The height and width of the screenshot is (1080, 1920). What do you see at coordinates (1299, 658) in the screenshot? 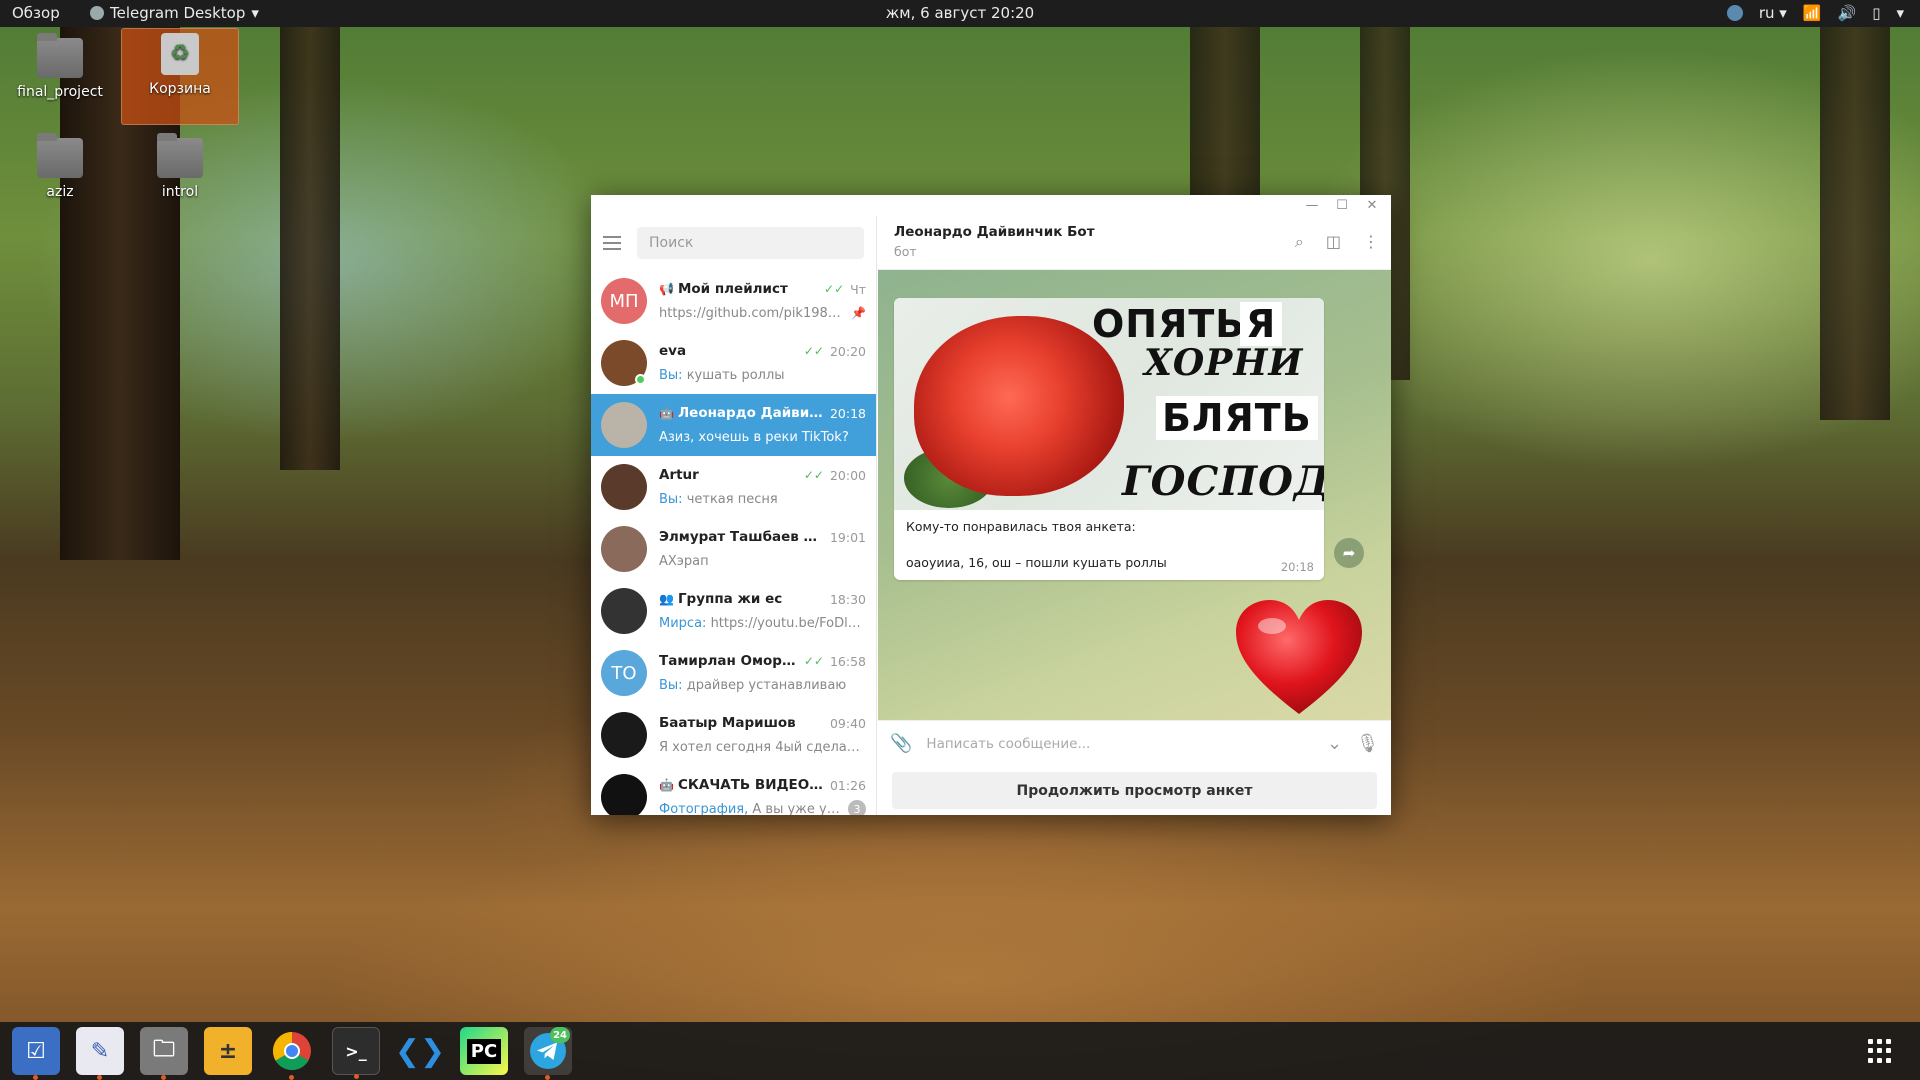
I see `heart-sticker` at bounding box center [1299, 658].